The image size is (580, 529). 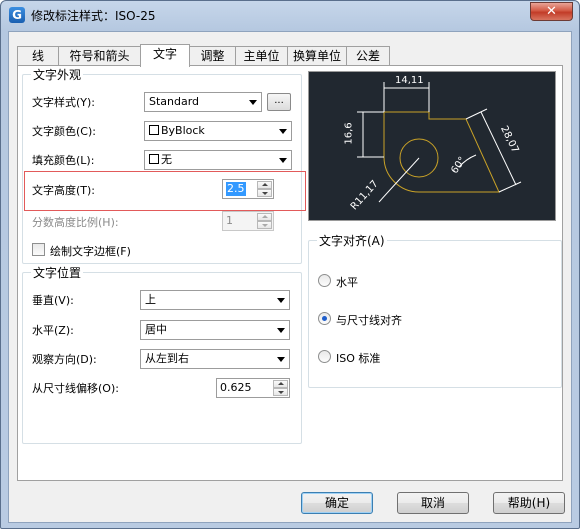 I want to click on preview-geometry, so click(x=441, y=152).